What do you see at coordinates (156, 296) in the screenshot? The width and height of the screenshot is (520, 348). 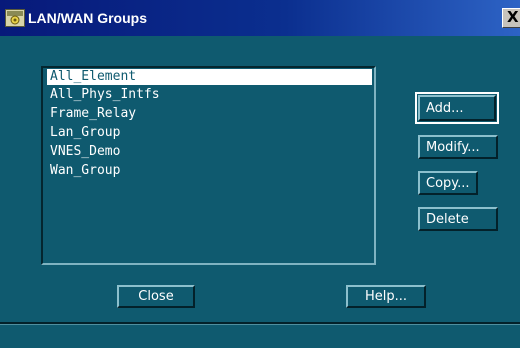 I see `close-button: Close` at bounding box center [156, 296].